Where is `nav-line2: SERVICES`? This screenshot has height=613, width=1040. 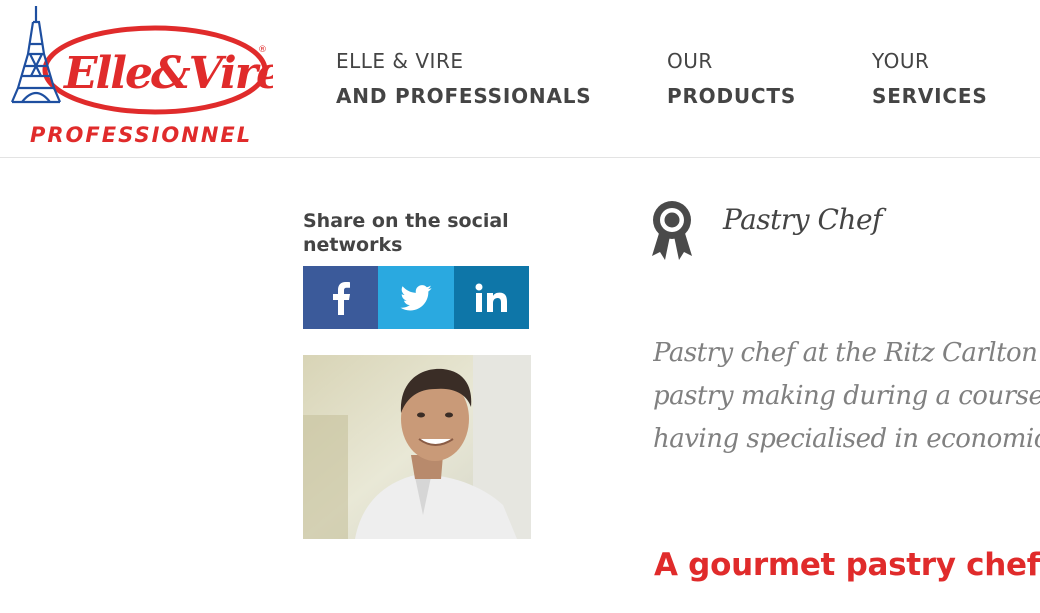 nav-line2: SERVICES is located at coordinates (930, 96).